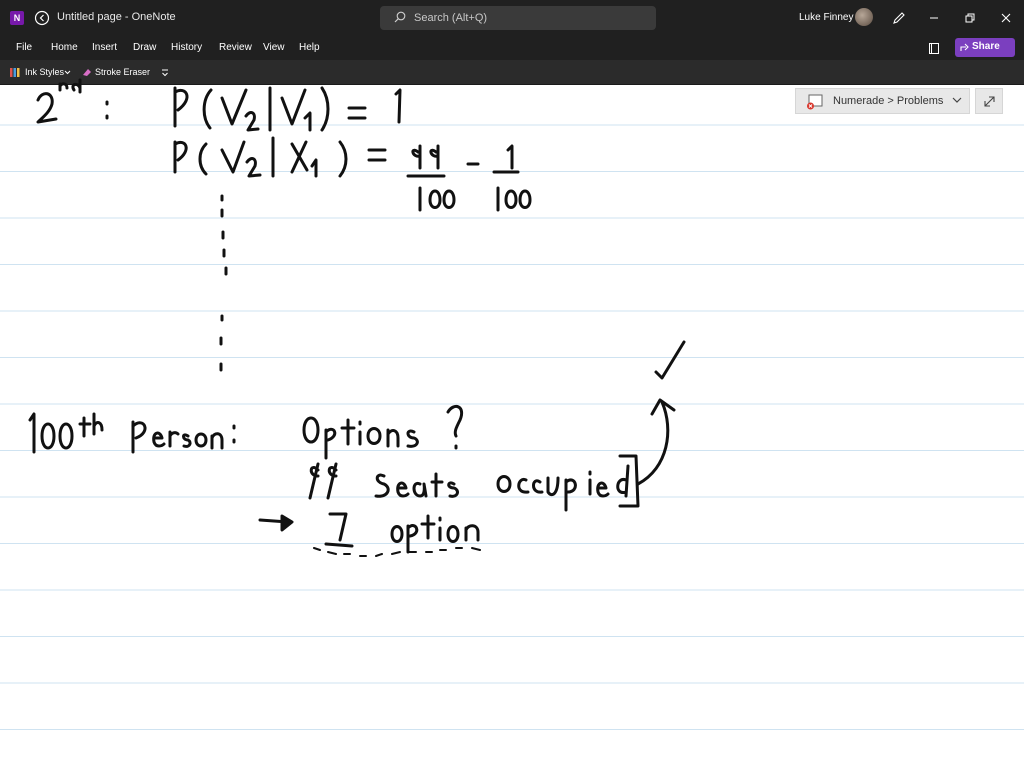  I want to click on ink-dots, so click(223, 283).